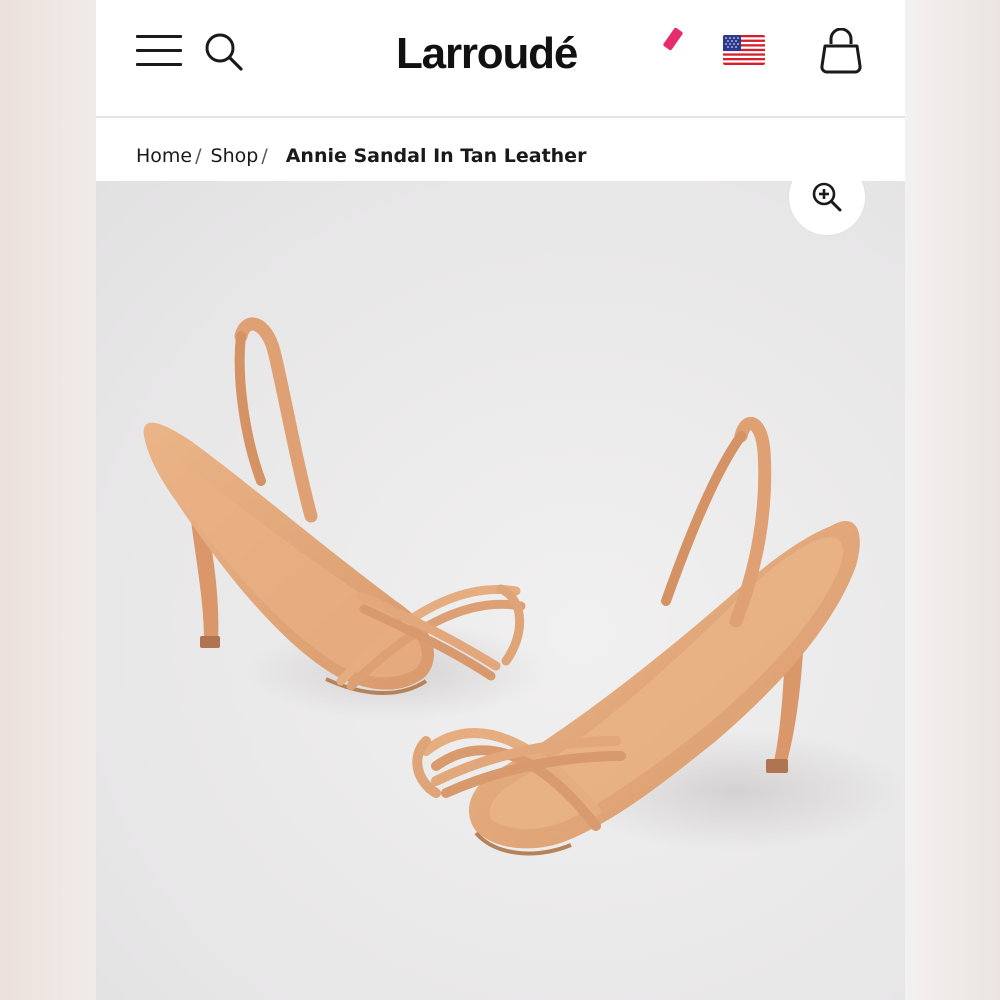 This screenshot has width=1000, height=1000. I want to click on us-flag-icon, so click(744, 50).